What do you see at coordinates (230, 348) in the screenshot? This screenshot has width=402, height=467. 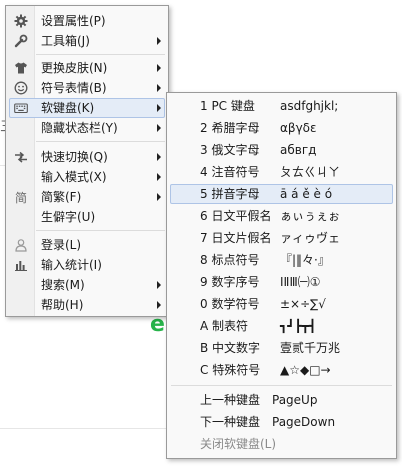 I see `keyboard-option-label: B 中文数字` at bounding box center [230, 348].